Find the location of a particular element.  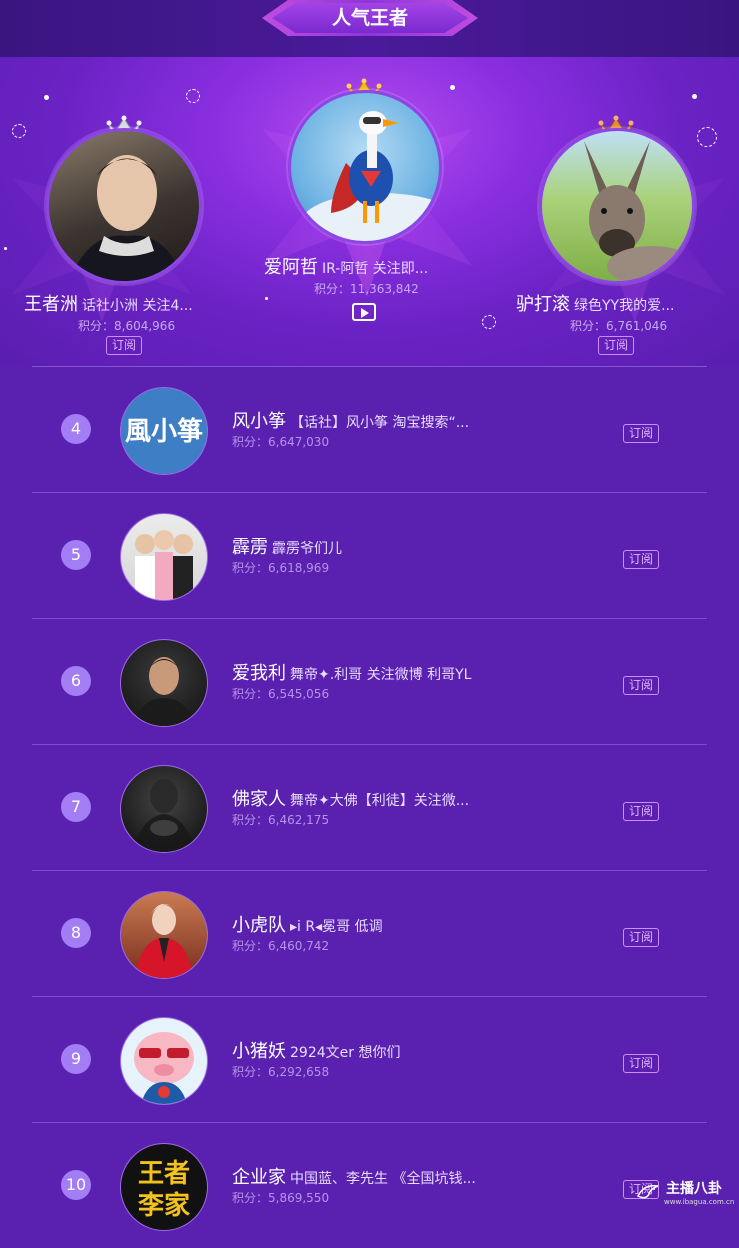

streamer-nickname: 小猪妖 is located at coordinates (259, 1051).